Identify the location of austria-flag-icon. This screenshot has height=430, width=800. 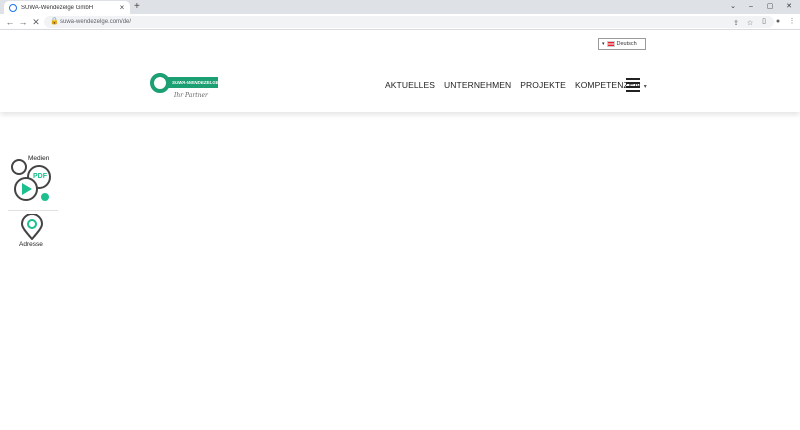
(610, 44).